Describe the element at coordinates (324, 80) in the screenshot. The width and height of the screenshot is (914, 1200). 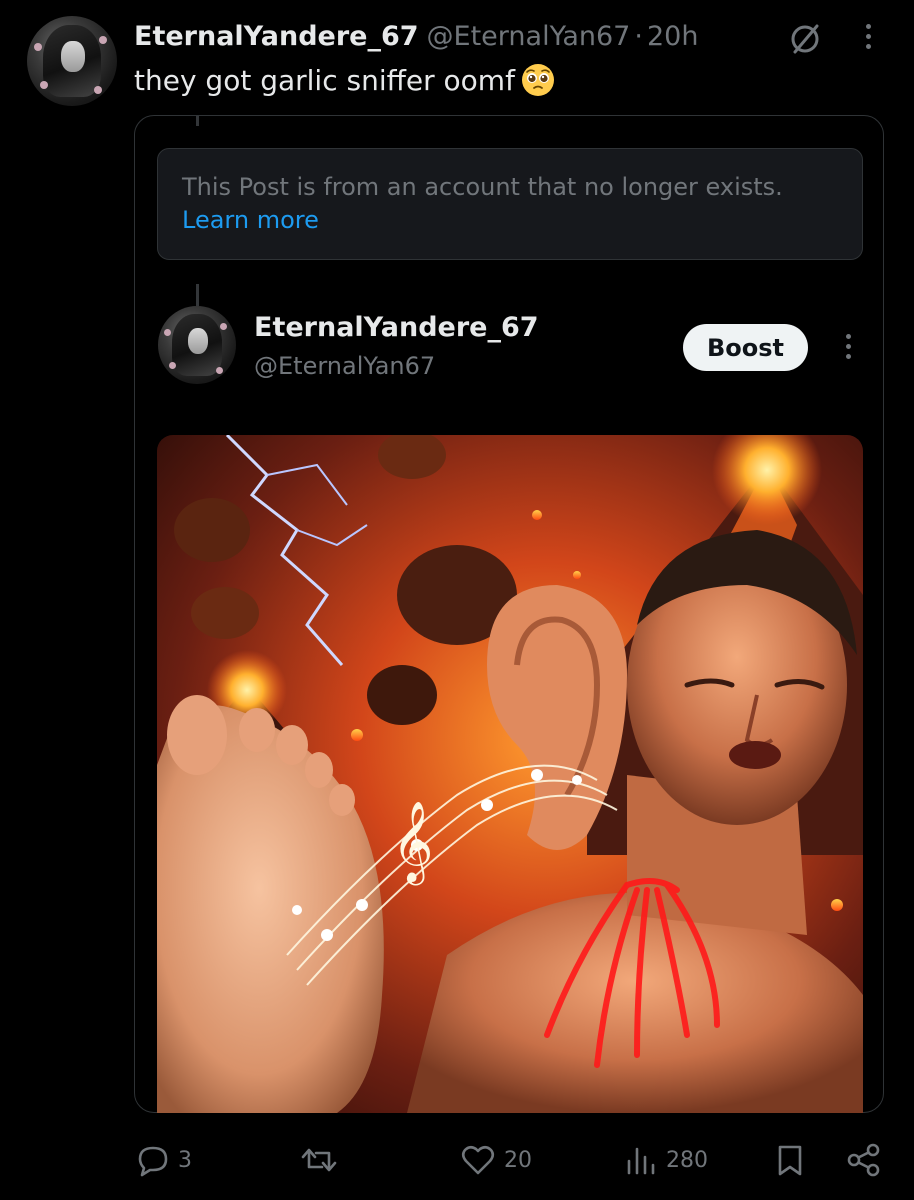
I see `post-text-body: they got garlic sniffer oomf` at that location.